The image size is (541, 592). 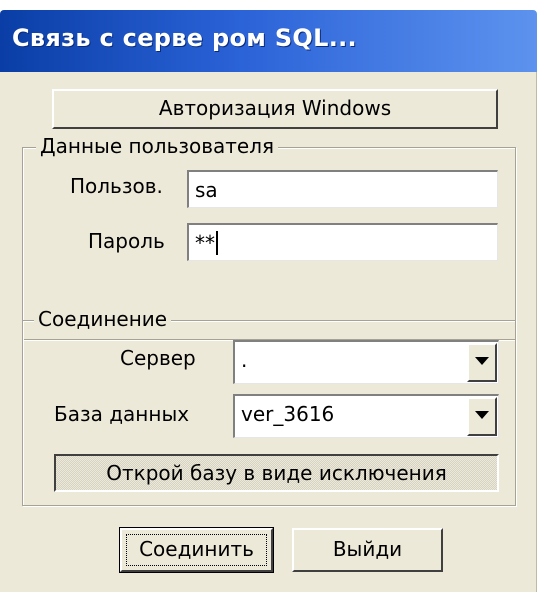 I want to click on user-data-legend: Данные пользователя, so click(x=157, y=146).